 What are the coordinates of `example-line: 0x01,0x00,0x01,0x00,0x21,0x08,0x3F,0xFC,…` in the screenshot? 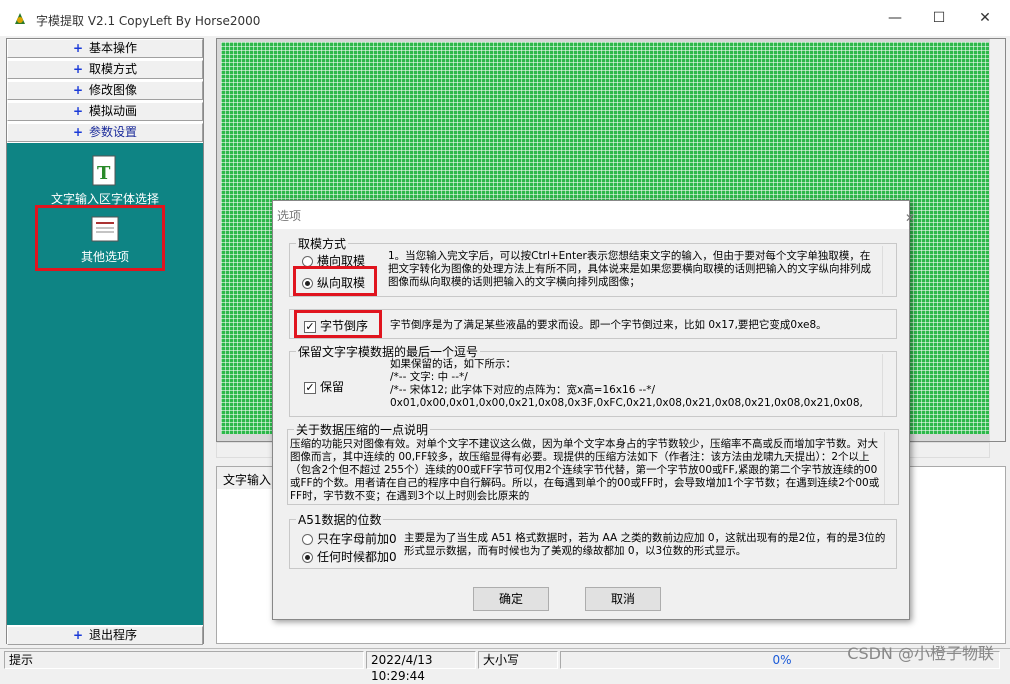 It's located at (626, 403).